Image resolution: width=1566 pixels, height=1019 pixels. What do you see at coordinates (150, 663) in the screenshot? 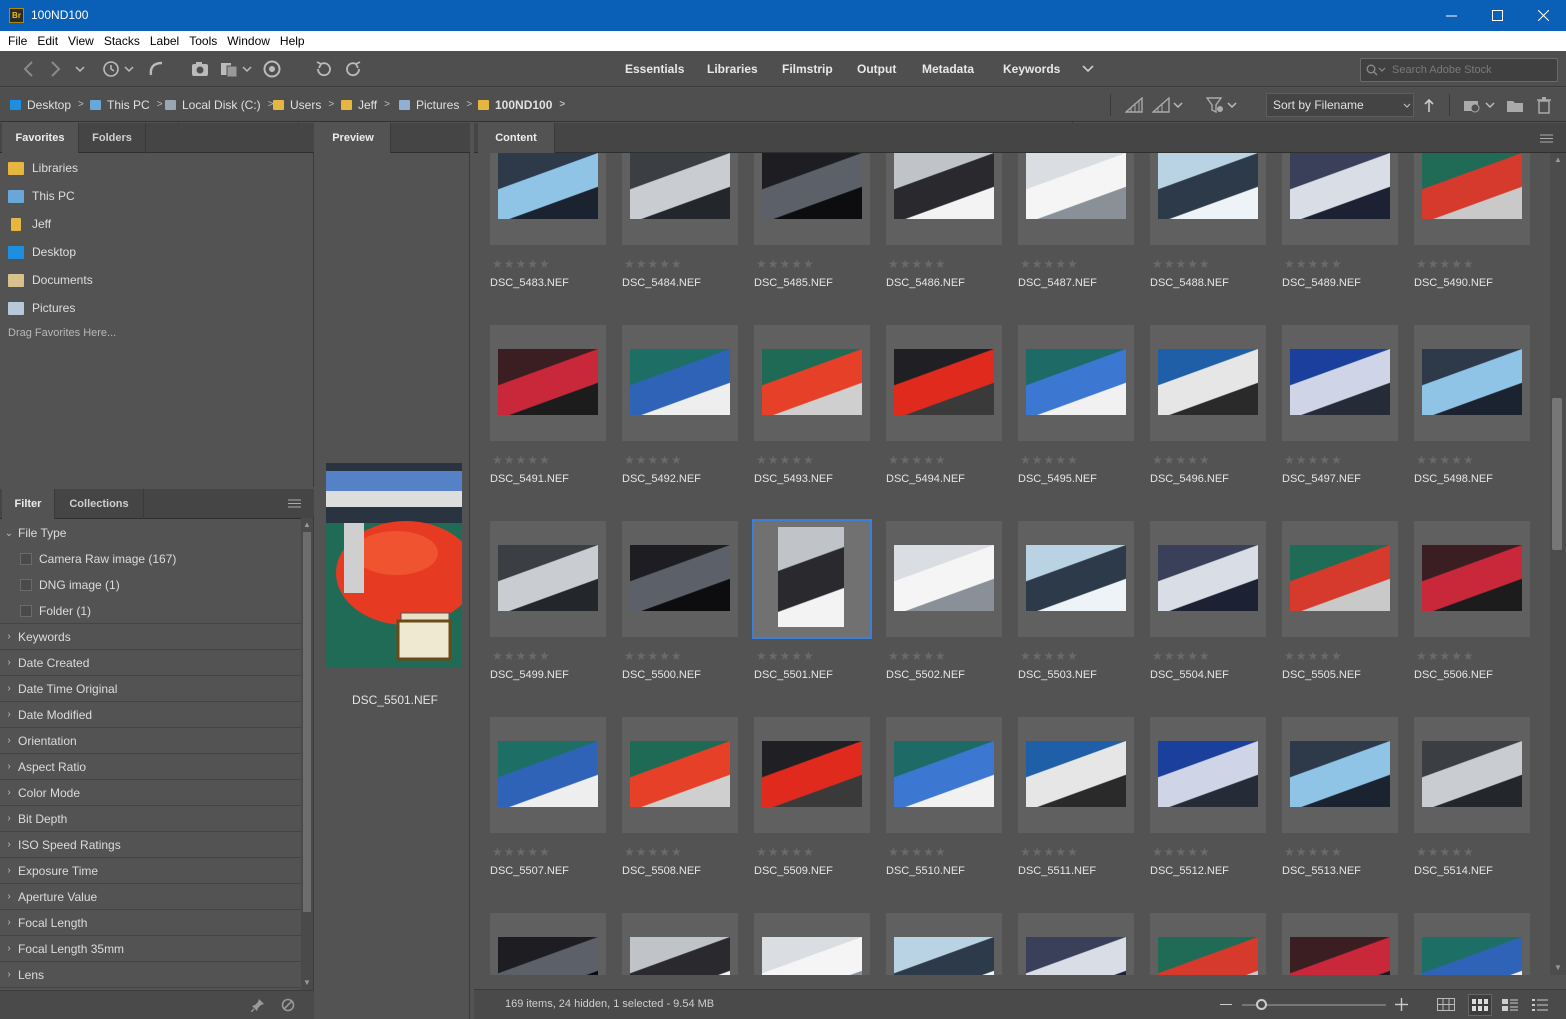
I see `filter-category-date-created: › Date Created` at bounding box center [150, 663].